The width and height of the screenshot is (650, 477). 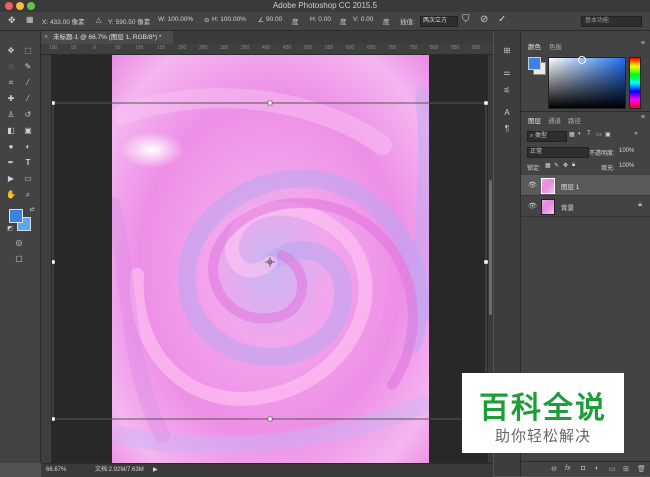 I want to click on new-group-icon: ▭, so click(x=612, y=469).